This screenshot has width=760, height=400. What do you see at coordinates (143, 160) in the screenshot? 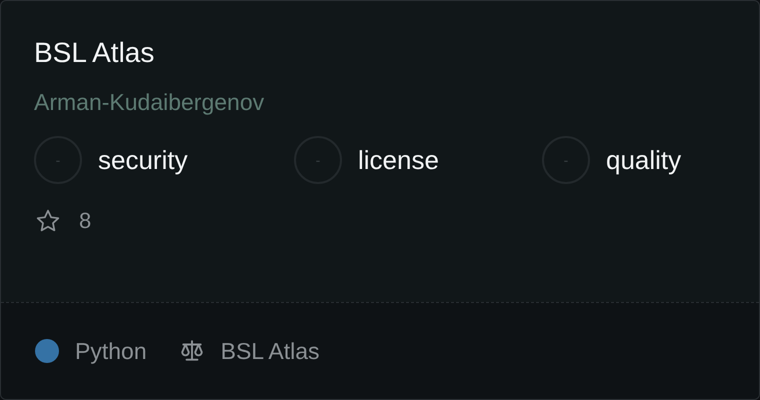
I see `score-label: security` at bounding box center [143, 160].